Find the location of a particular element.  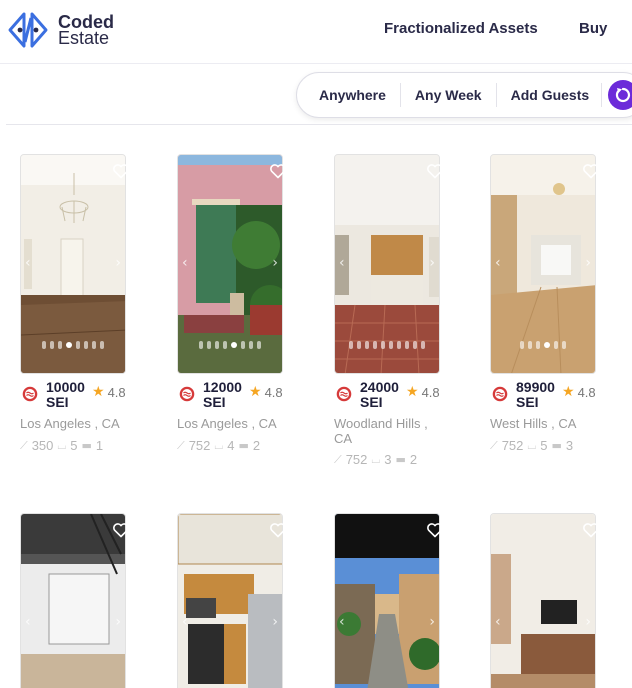

loft-photo is located at coordinates (73, 601).